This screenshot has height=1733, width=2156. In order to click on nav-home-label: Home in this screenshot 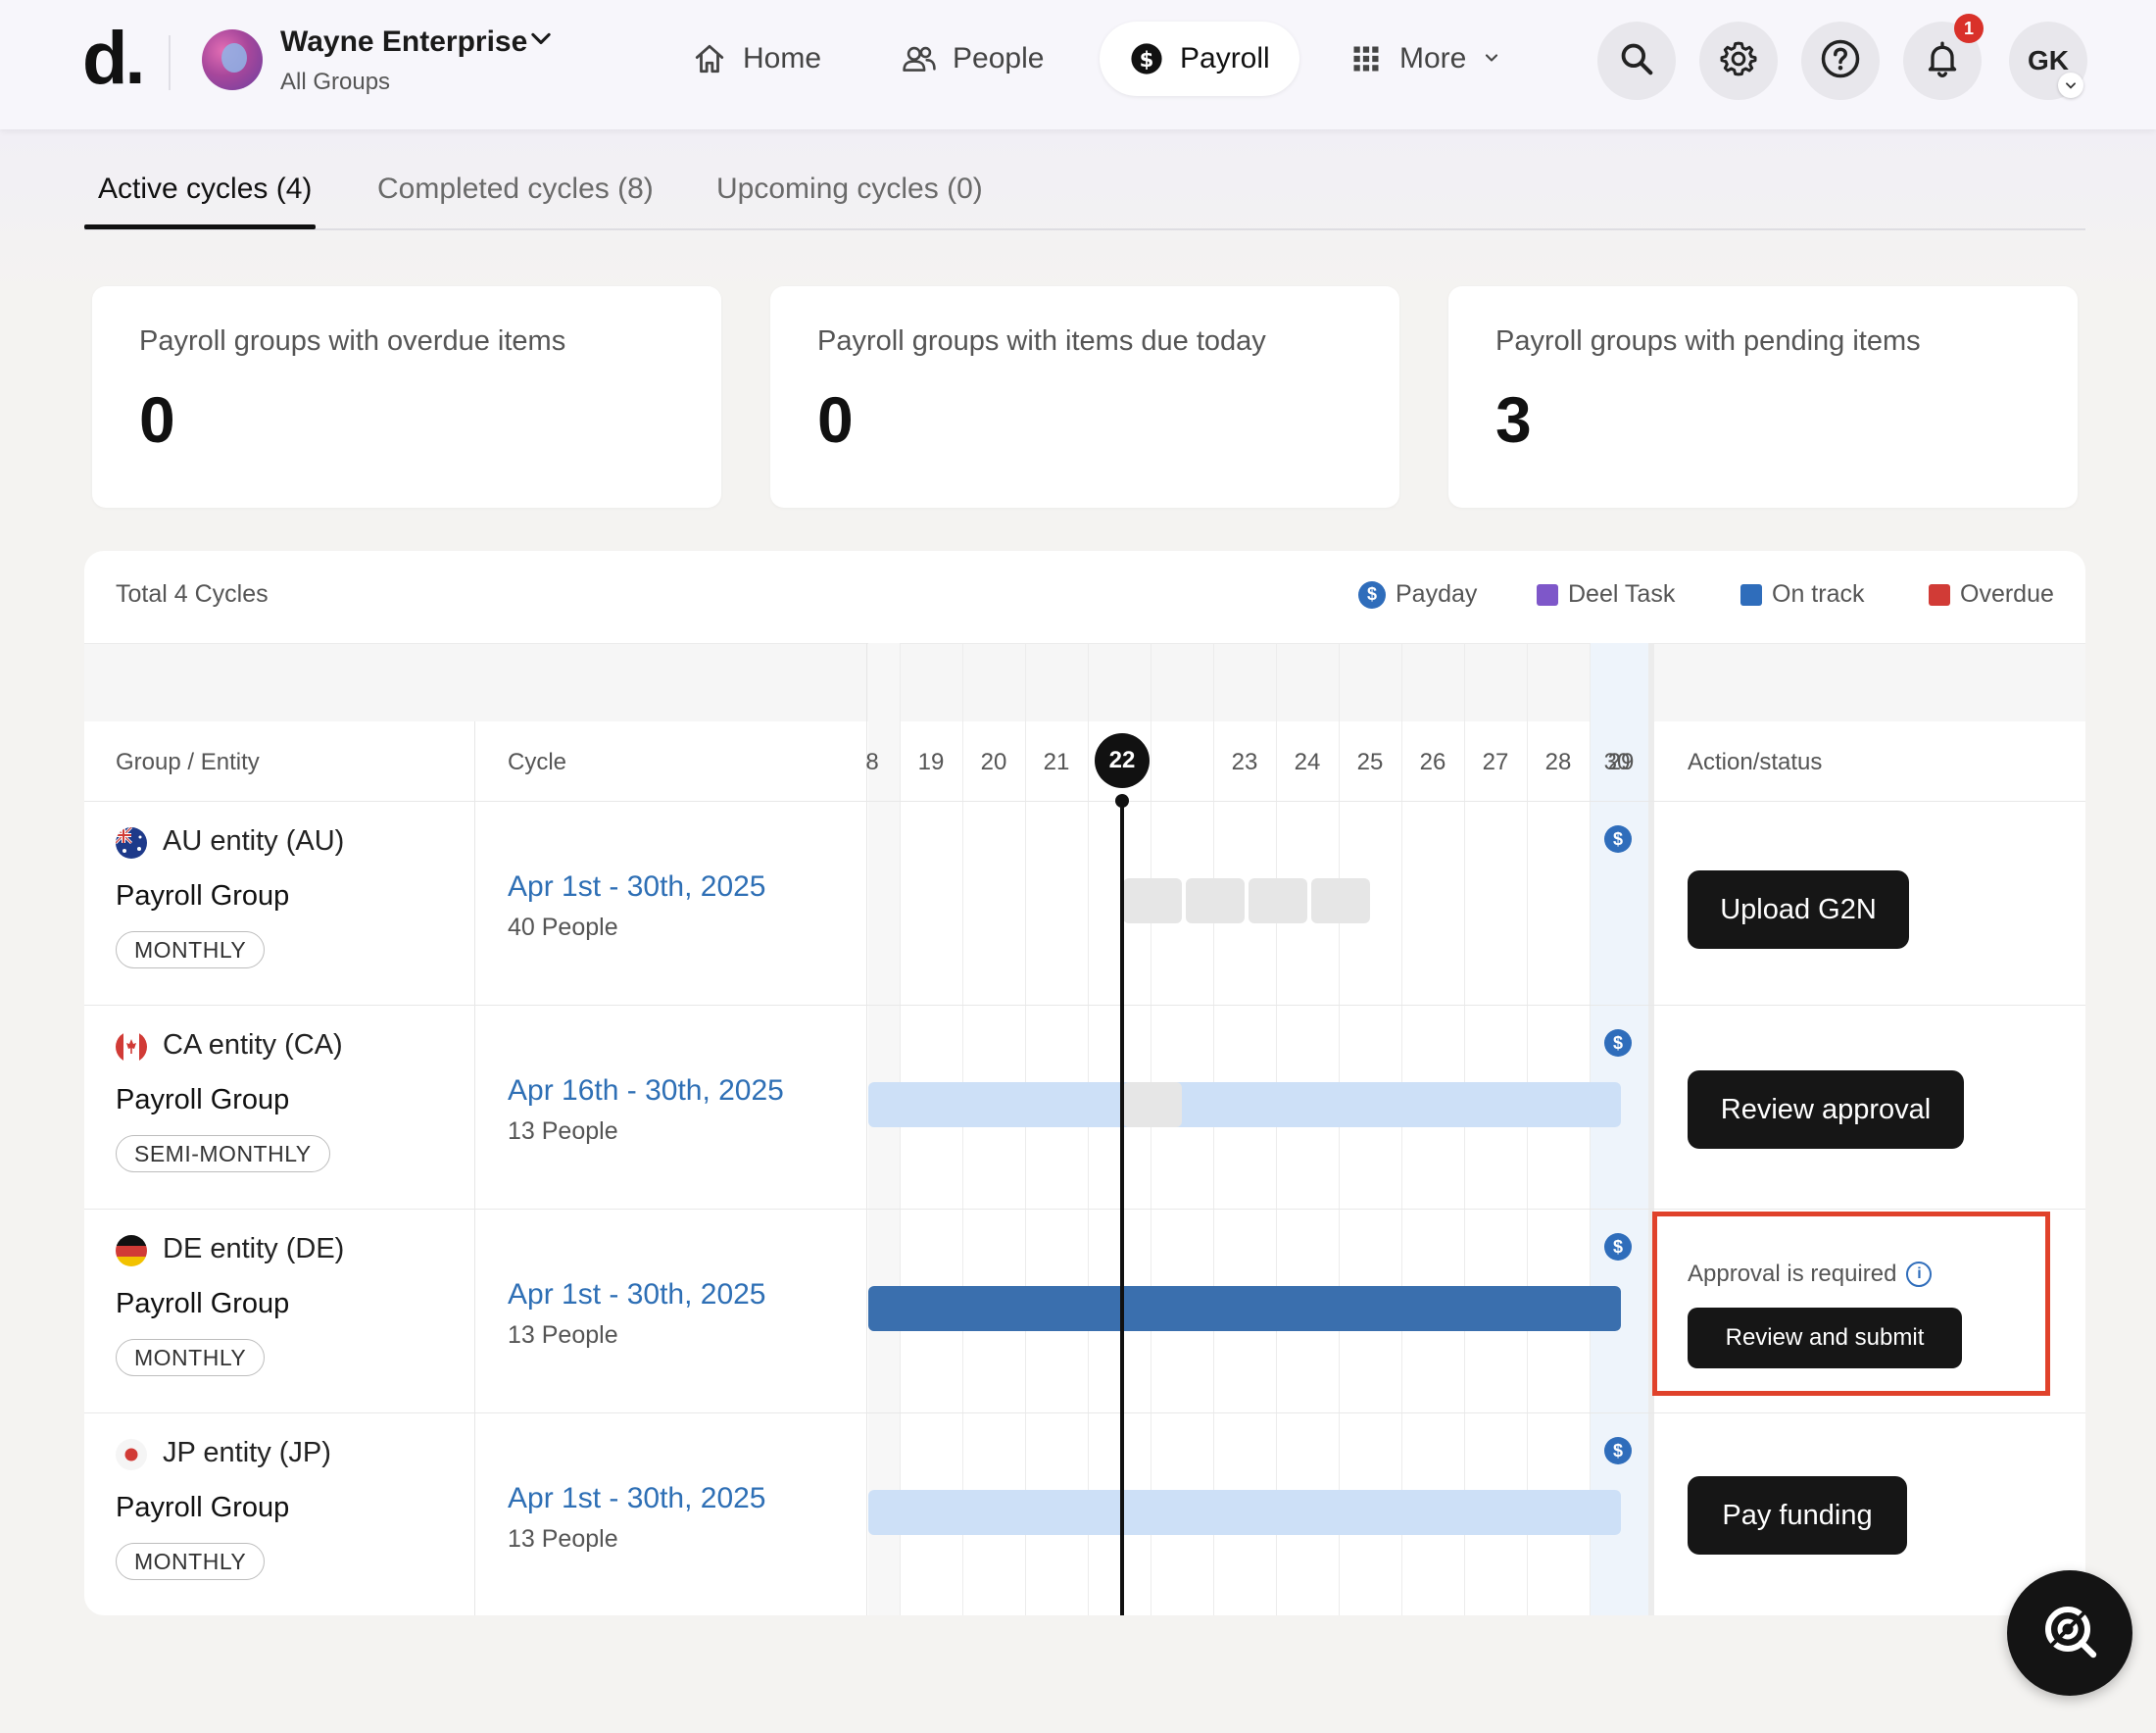, I will do `click(782, 58)`.